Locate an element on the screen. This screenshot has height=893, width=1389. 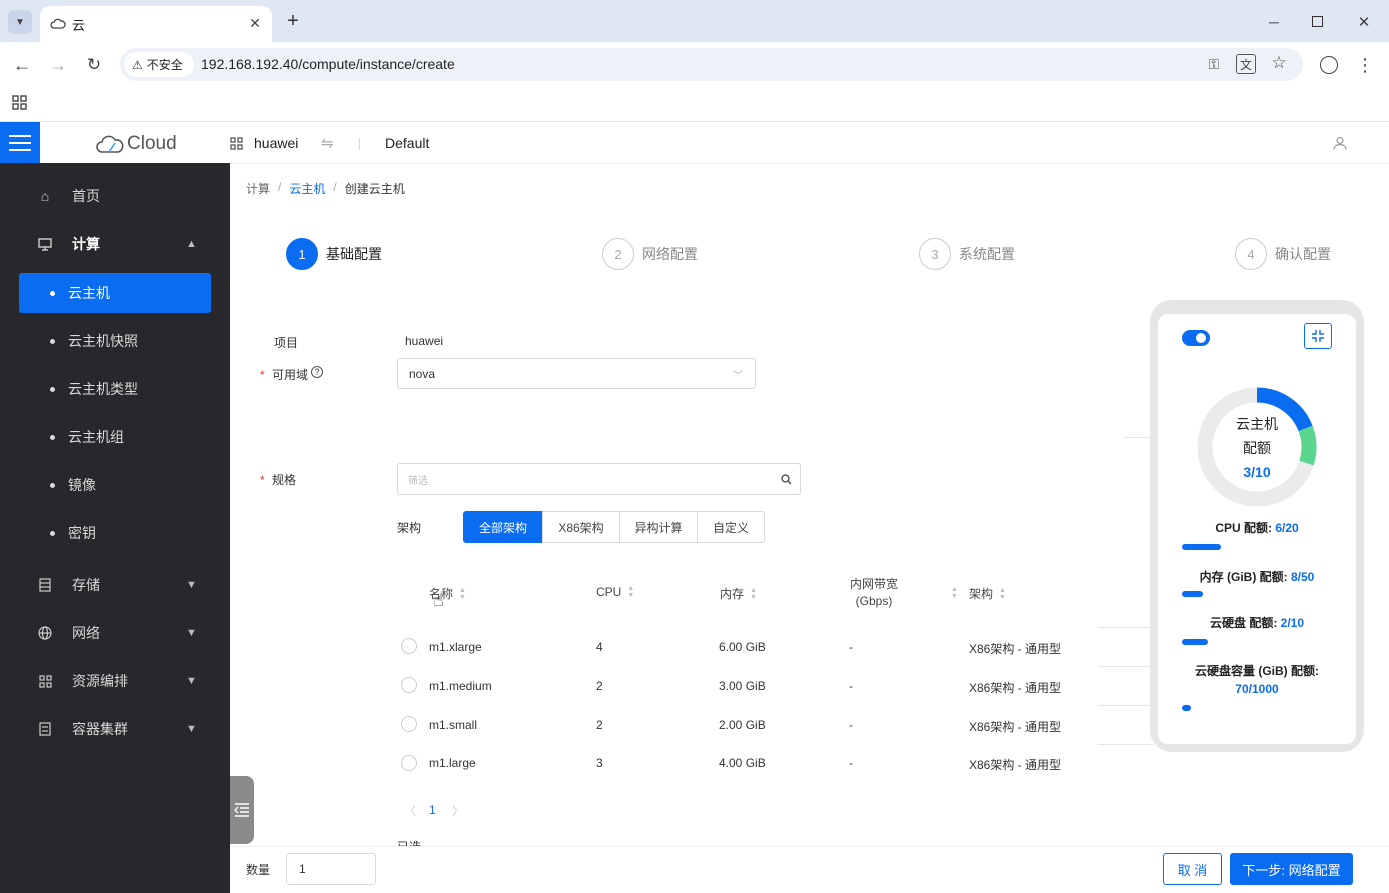
globe-icon is located at coordinates (45, 633).